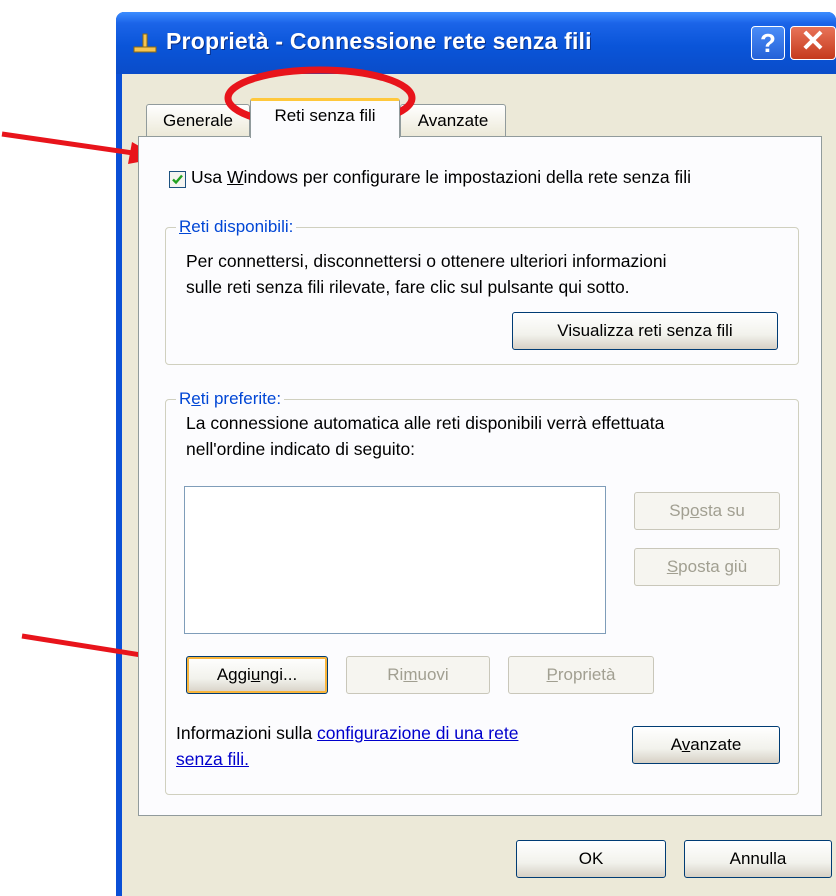 The image size is (836, 896). I want to click on cancel-button: Annulla, so click(758, 859).